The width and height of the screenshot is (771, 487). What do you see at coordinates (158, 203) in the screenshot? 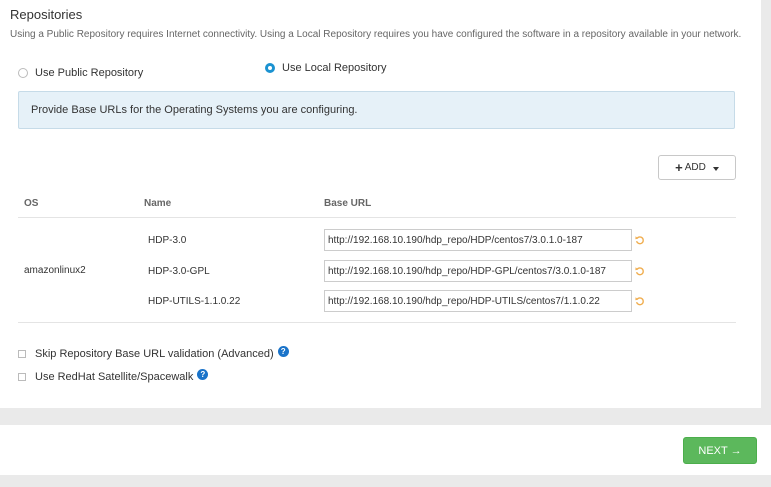
I see `header-name: Name` at bounding box center [158, 203].